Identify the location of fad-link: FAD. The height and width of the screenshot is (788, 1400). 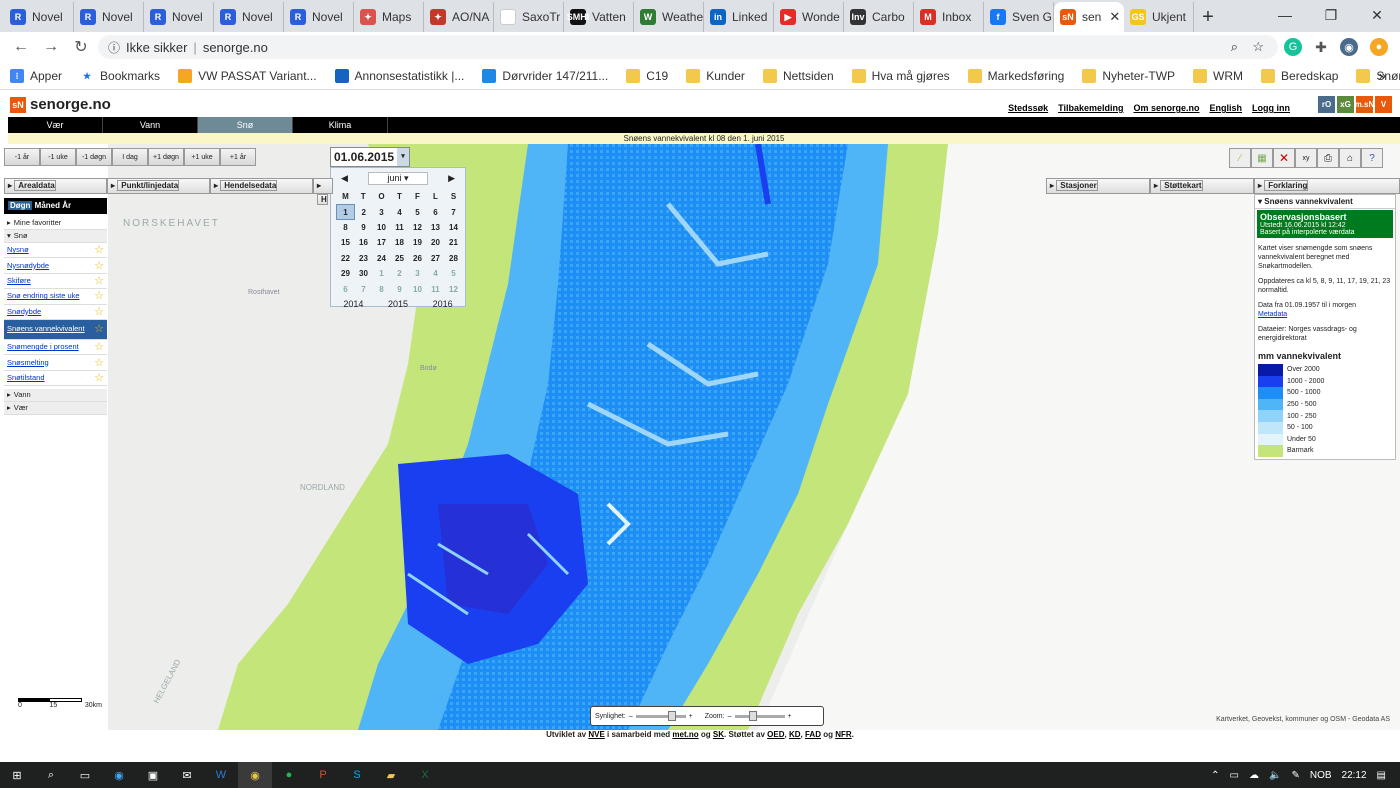
(813, 734).